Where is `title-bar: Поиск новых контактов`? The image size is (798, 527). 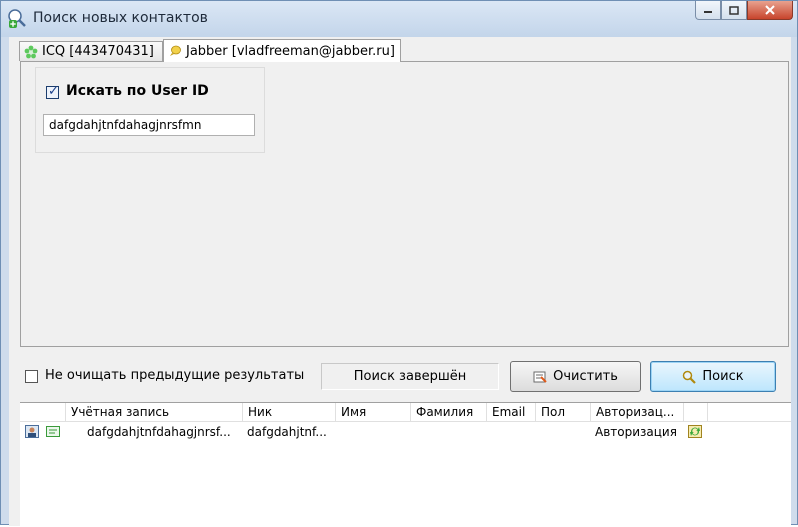 title-bar: Поиск новых контактов is located at coordinates (399, 19).